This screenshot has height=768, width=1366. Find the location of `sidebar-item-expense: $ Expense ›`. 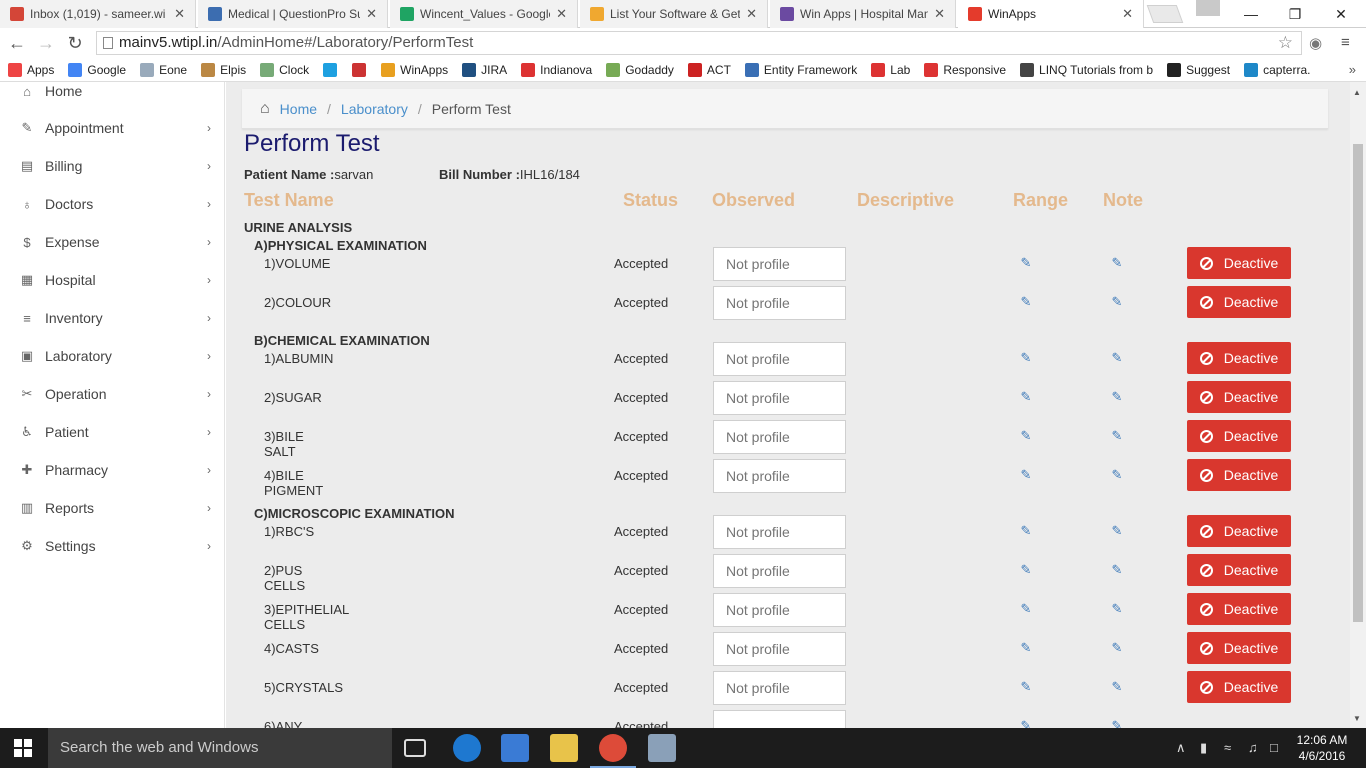

sidebar-item-expense: $ Expense › is located at coordinates (115, 242).